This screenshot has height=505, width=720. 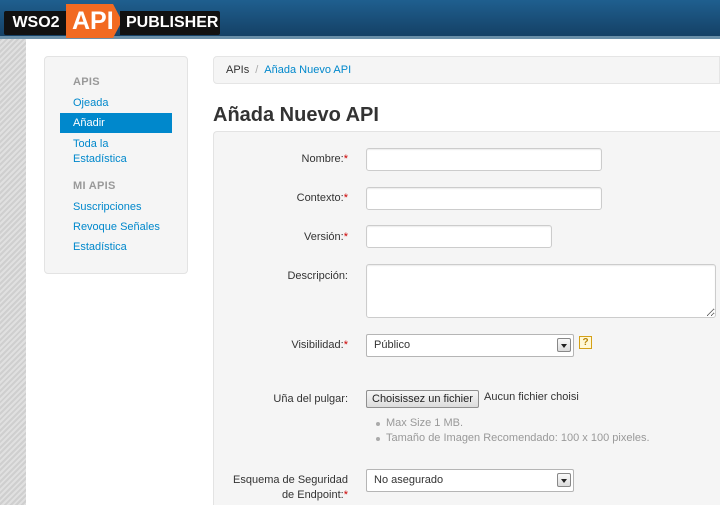 I want to click on endpoint-security-label-line1: Esquema de Seguridad, so click(x=290, y=480).